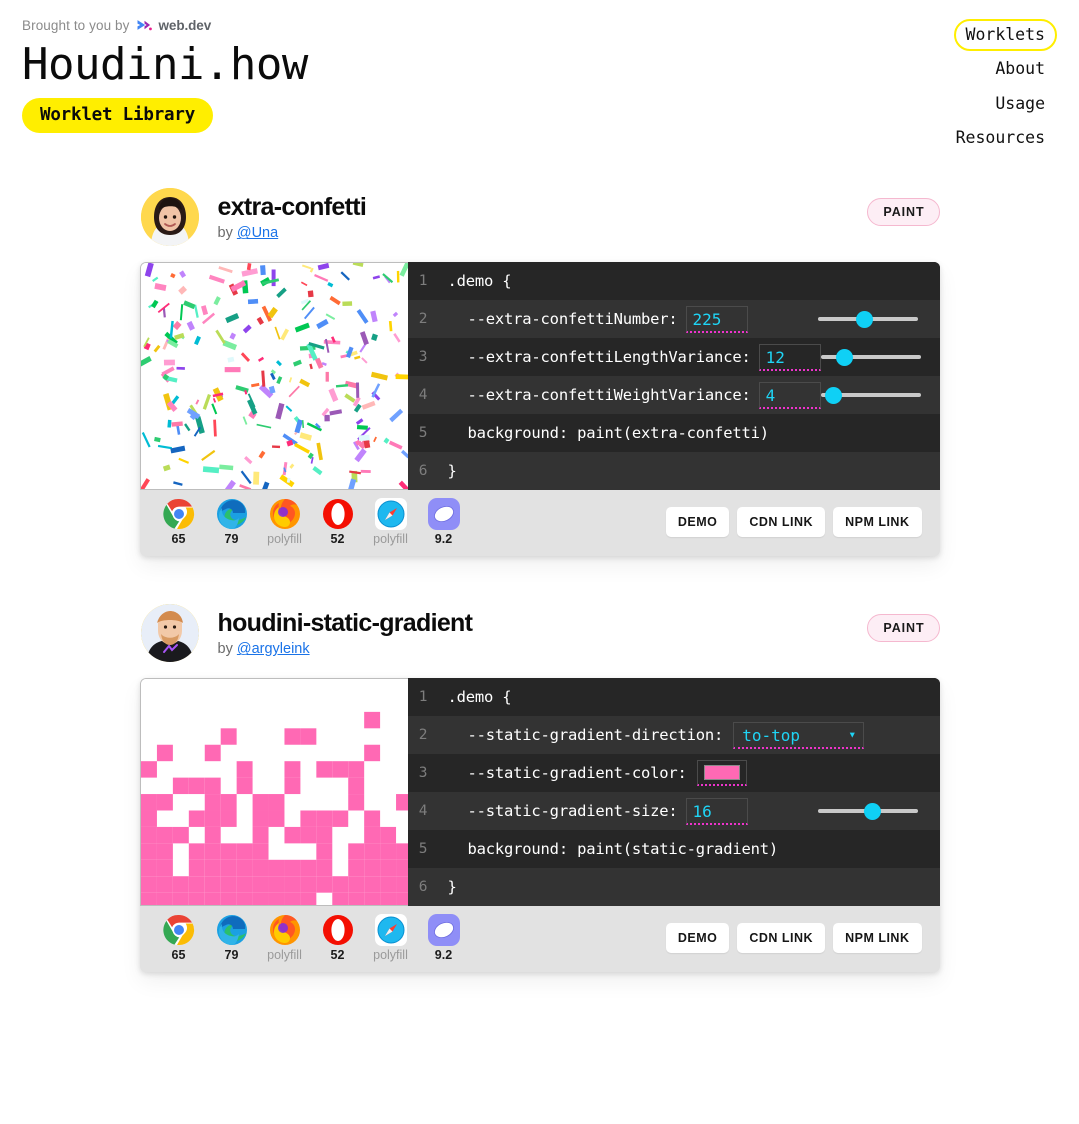 The image size is (1079, 1124). What do you see at coordinates (423, 471) in the screenshot?
I see `line-number: 6` at bounding box center [423, 471].